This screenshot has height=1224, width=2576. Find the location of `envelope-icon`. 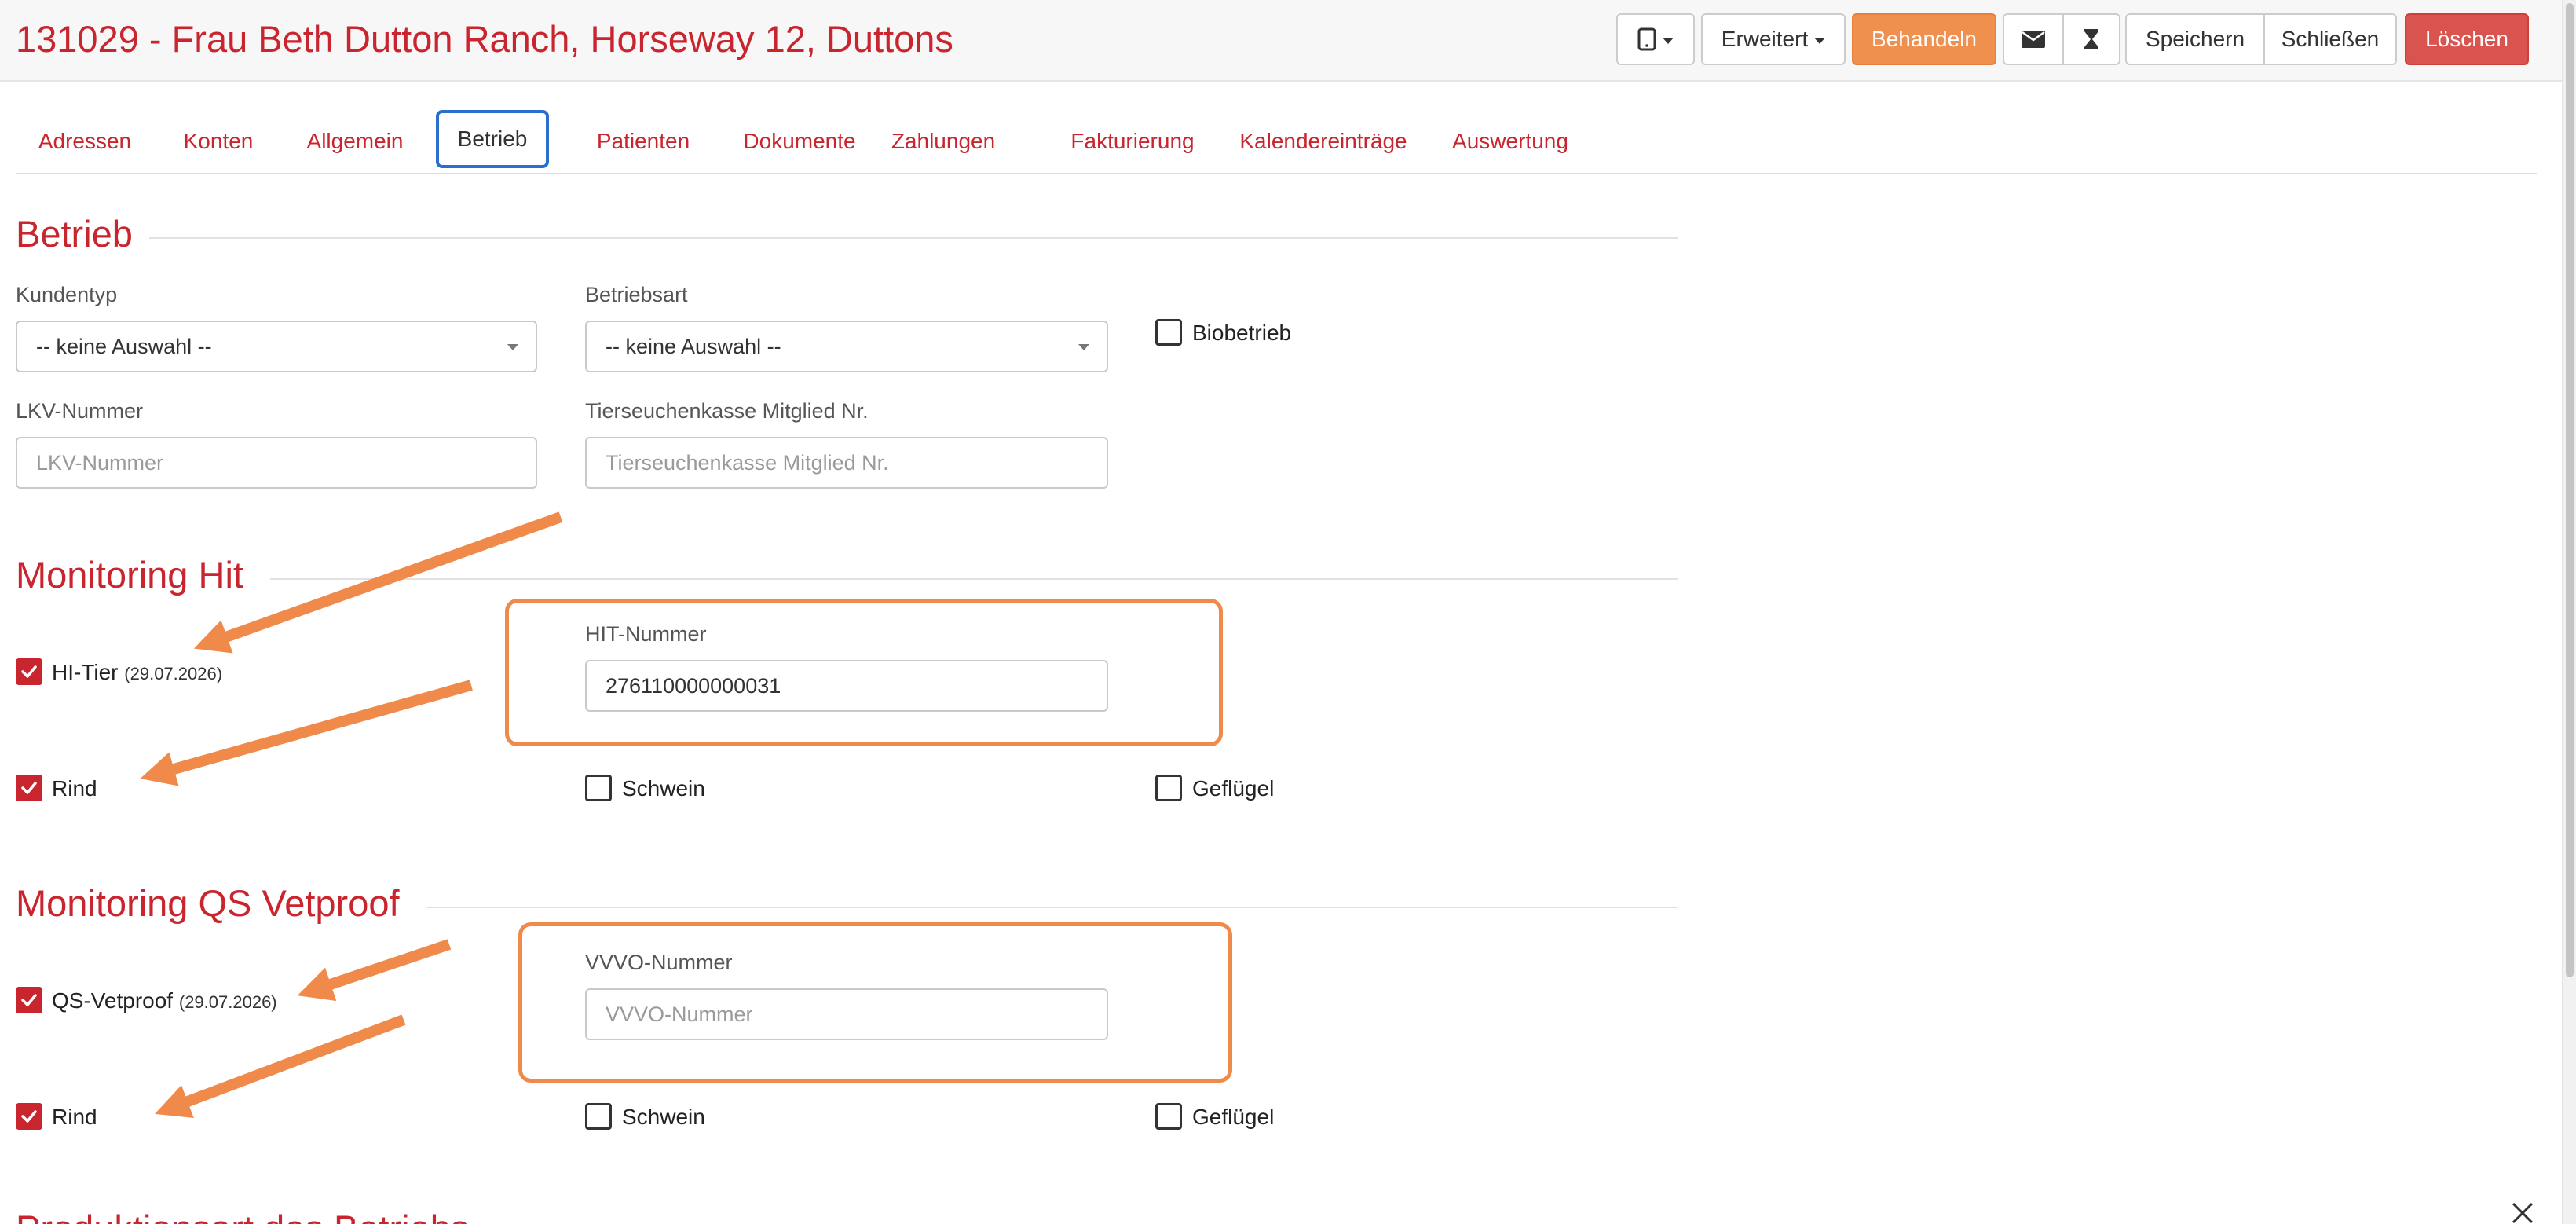

envelope-icon is located at coordinates (2034, 39).